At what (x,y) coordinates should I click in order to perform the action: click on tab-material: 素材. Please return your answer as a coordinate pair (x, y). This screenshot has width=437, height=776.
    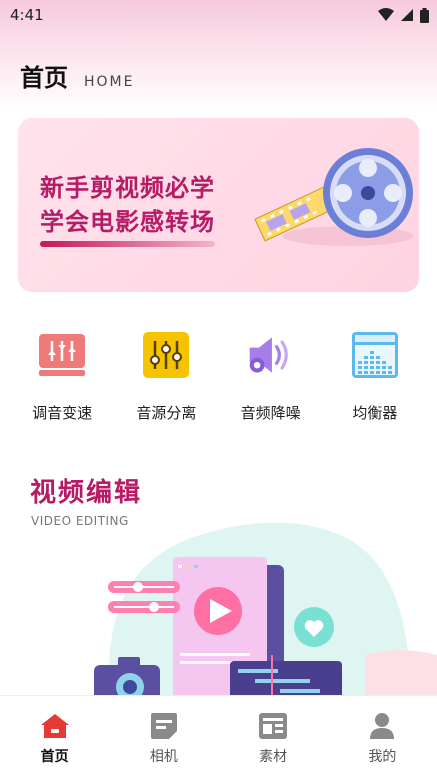
    Looking at the image, I should click on (273, 739).